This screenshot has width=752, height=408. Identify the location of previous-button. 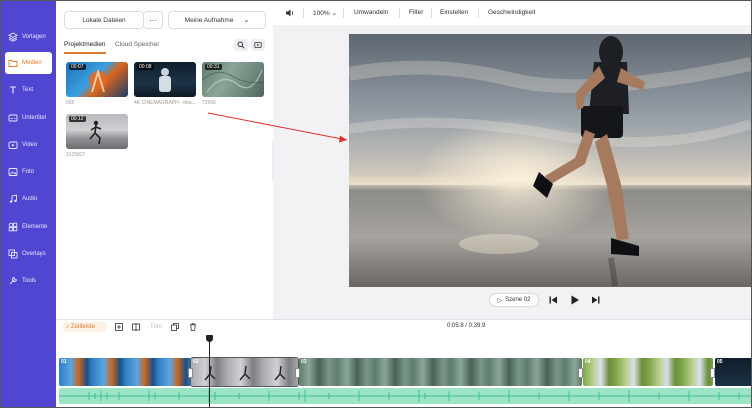
(553, 300).